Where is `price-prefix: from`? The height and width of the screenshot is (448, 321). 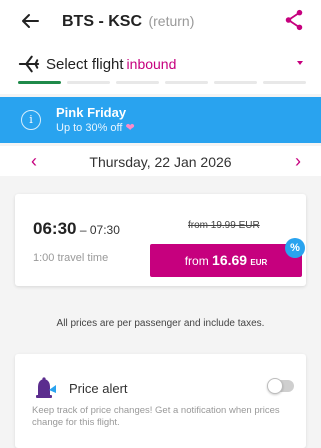 price-prefix: from is located at coordinates (196, 261).